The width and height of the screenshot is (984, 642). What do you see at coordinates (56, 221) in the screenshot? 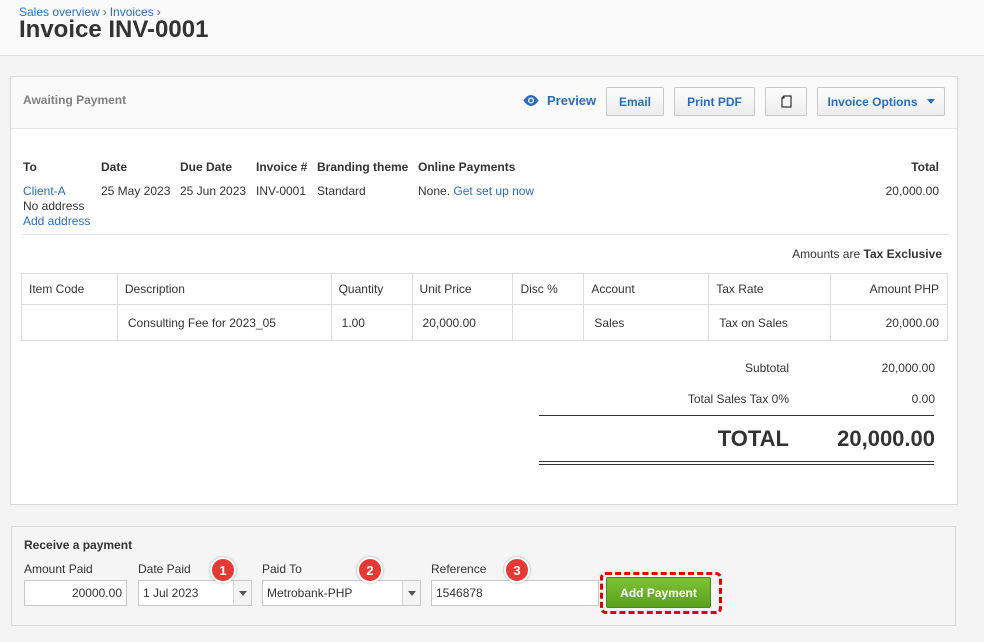
I see `add-address-link: Add address` at bounding box center [56, 221].